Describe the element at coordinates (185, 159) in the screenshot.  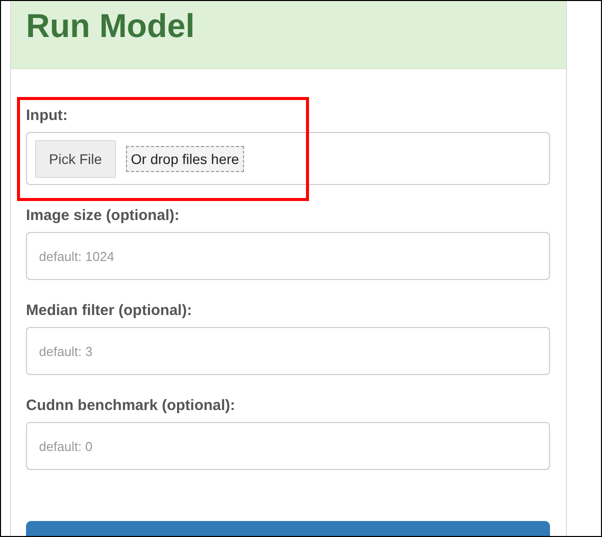
I see `drop-zone: Or drop files here` at that location.